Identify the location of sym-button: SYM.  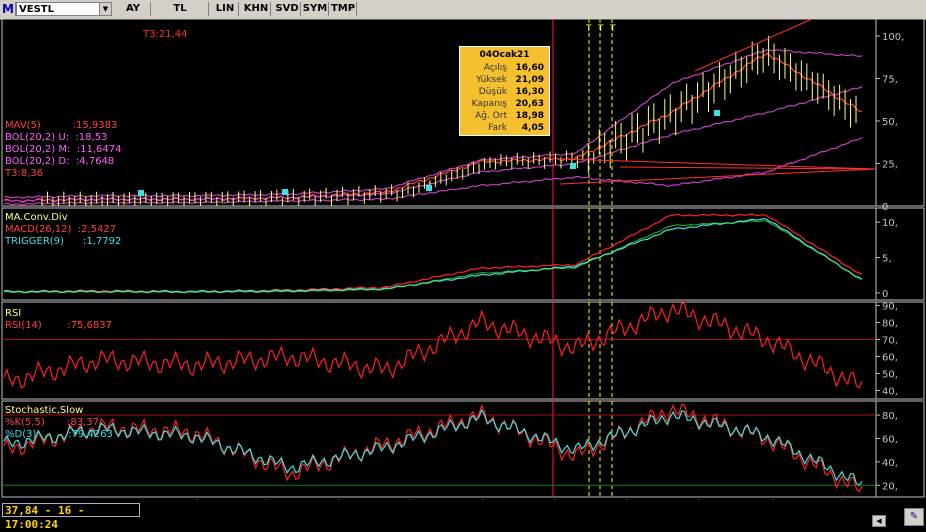
(315, 9).